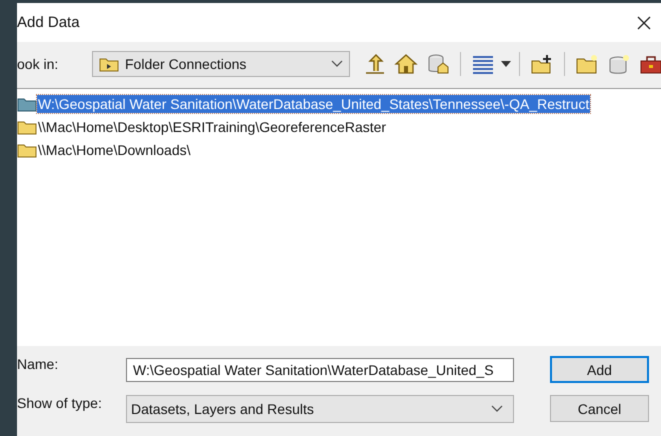 This screenshot has width=661, height=436. I want to click on show-of-type-label: Show of type:, so click(60, 402).